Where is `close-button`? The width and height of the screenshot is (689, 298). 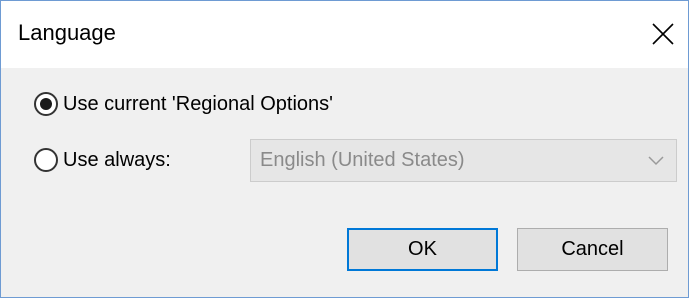 close-button is located at coordinates (663, 34).